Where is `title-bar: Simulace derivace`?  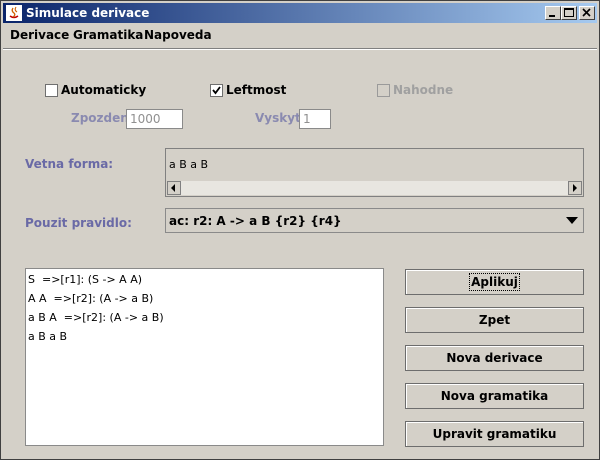 title-bar: Simulace derivace is located at coordinates (300, 13).